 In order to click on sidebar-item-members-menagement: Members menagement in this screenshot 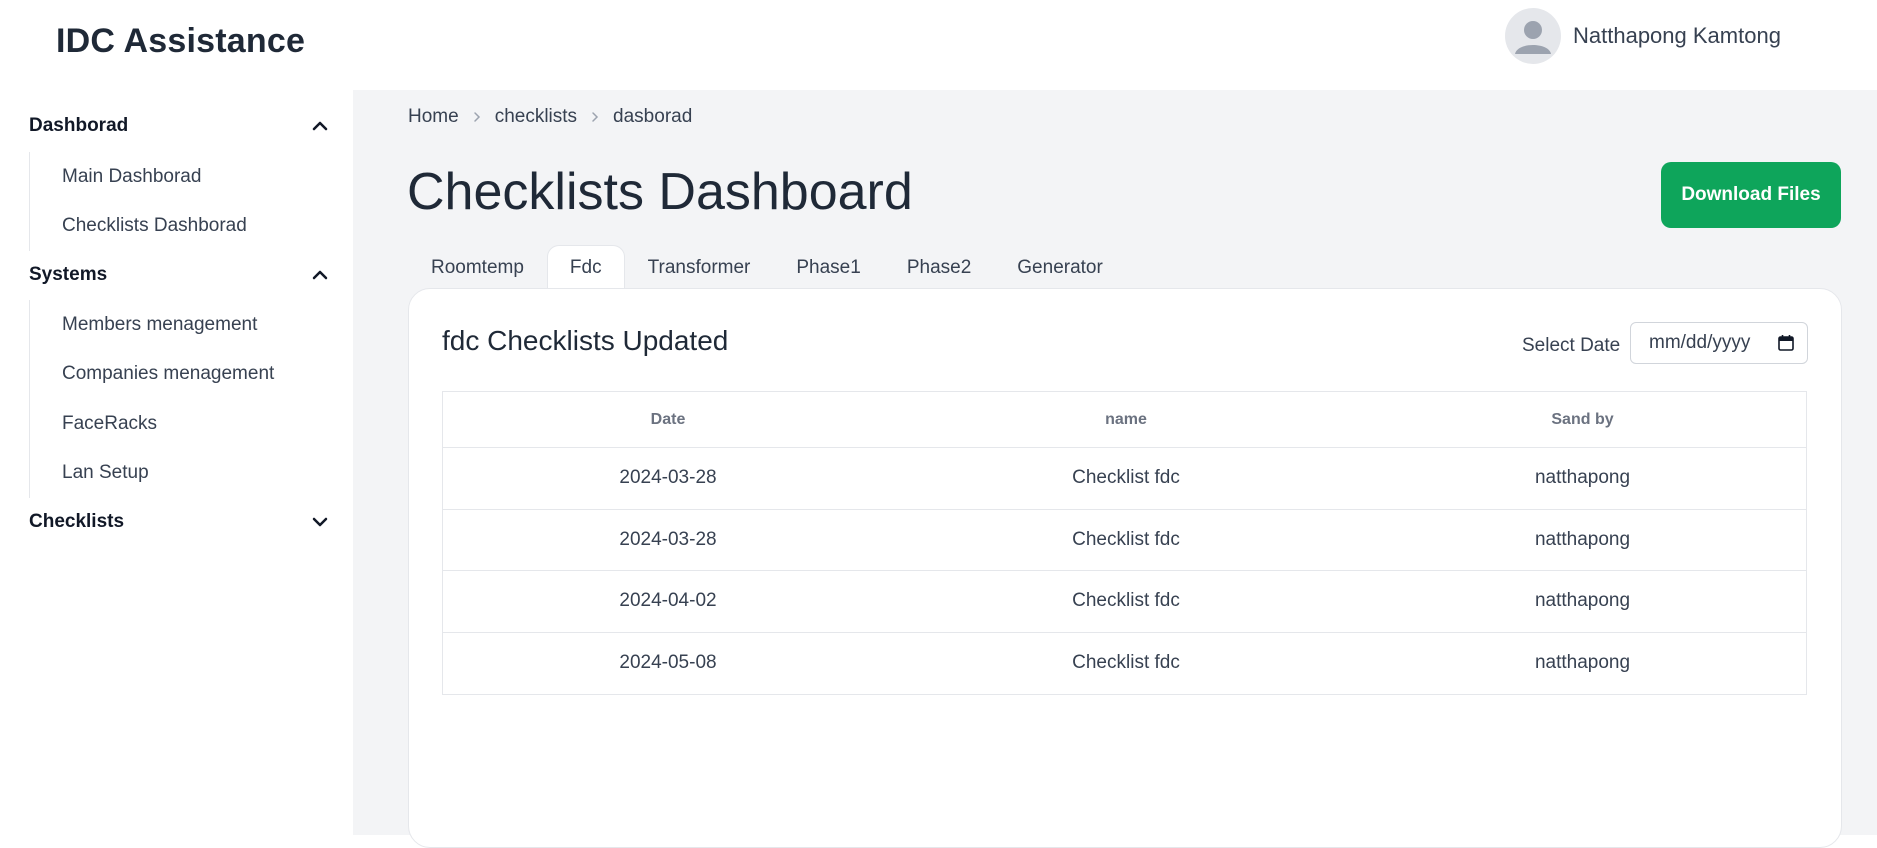, I will do `click(179, 325)`.